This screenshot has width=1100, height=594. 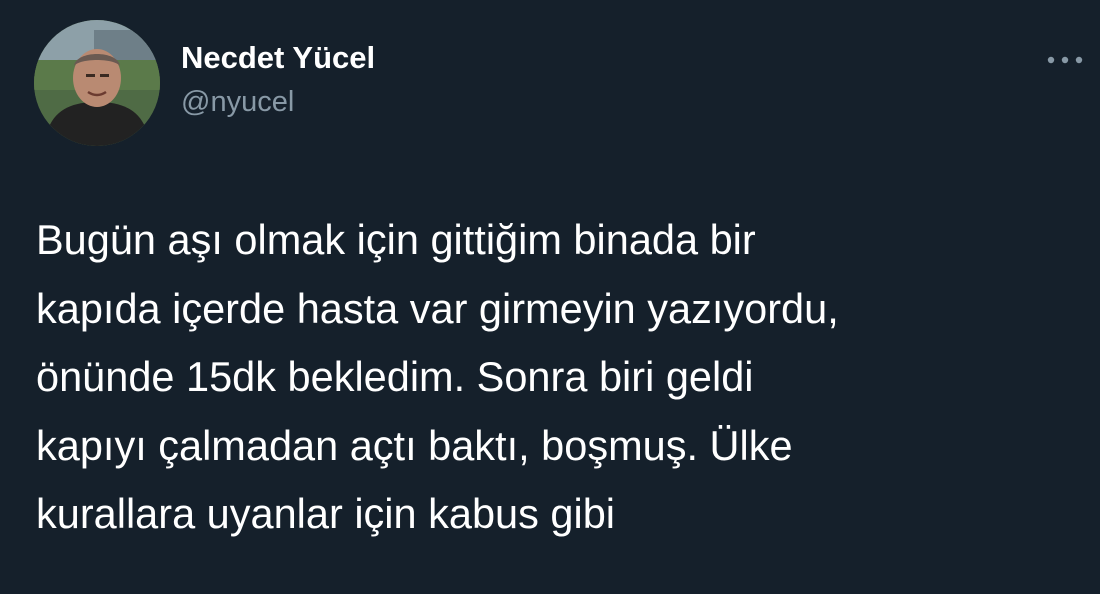 I want to click on profile-photo-icon, so click(x=97, y=83).